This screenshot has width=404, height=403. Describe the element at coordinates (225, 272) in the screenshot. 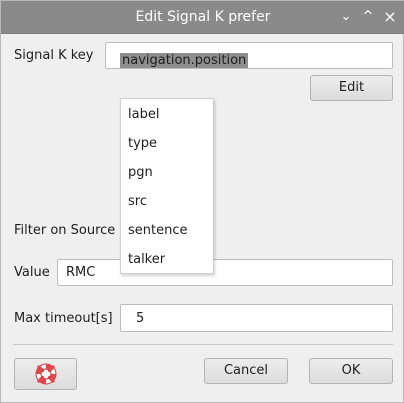

I see `value-field: RMC` at that location.